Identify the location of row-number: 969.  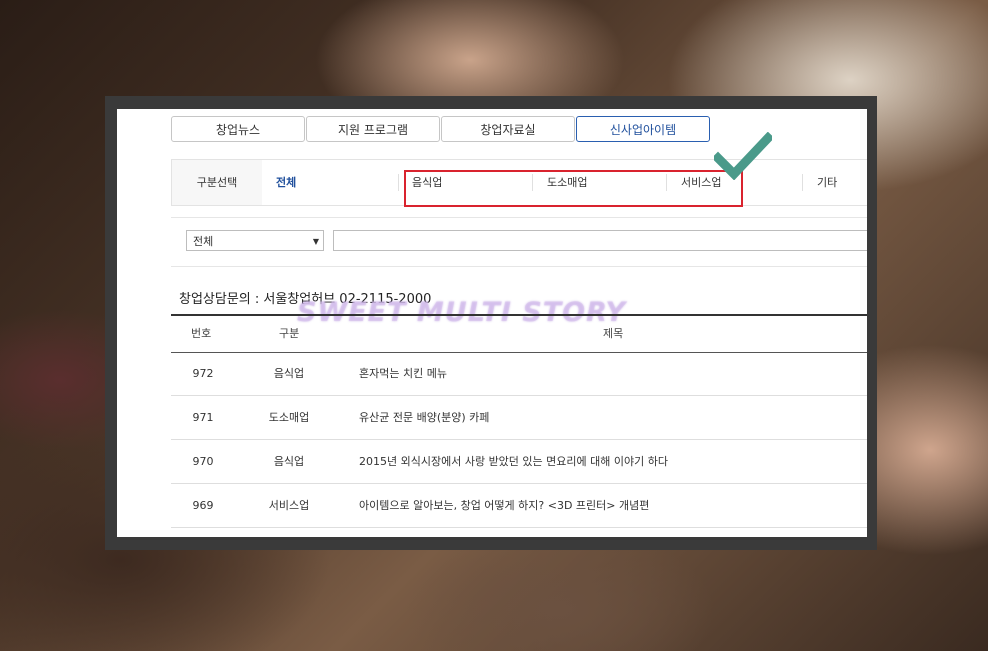
(203, 505).